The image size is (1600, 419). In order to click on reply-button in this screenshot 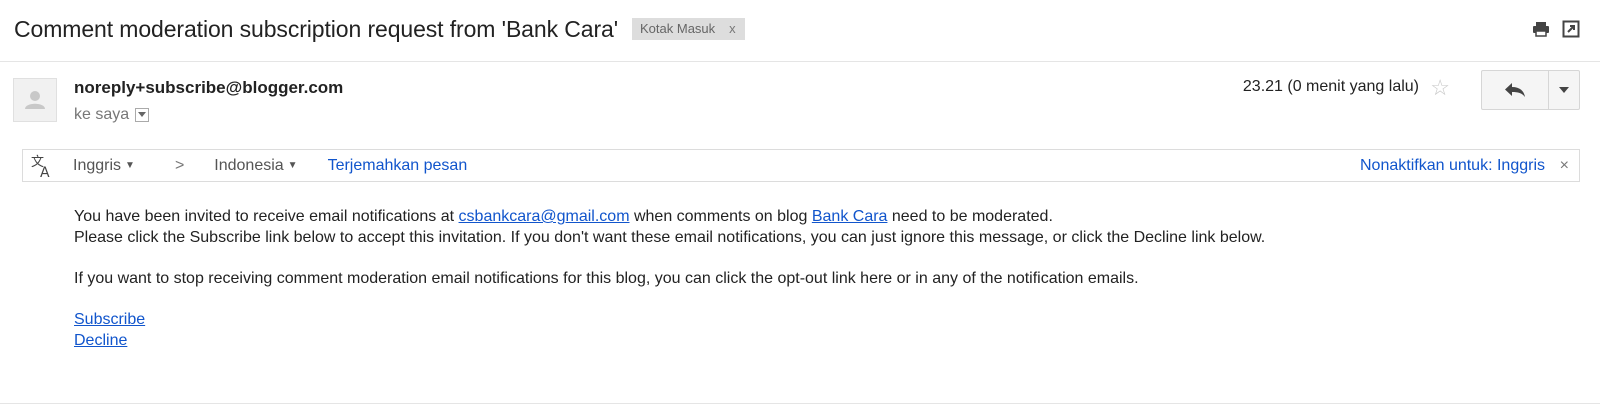, I will do `click(1515, 90)`.